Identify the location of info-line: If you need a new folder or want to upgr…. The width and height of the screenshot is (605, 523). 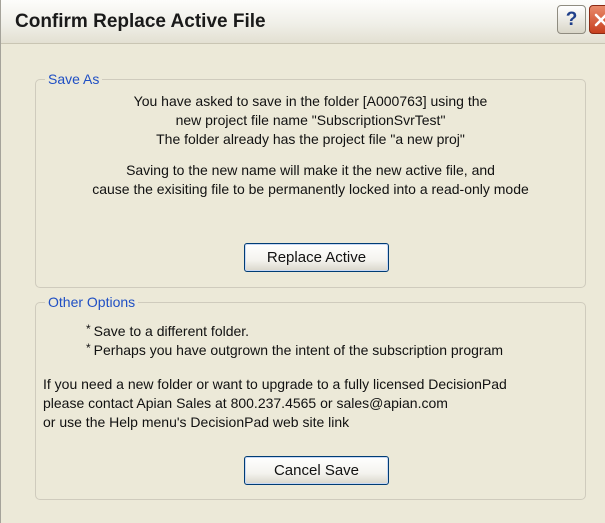
(275, 384).